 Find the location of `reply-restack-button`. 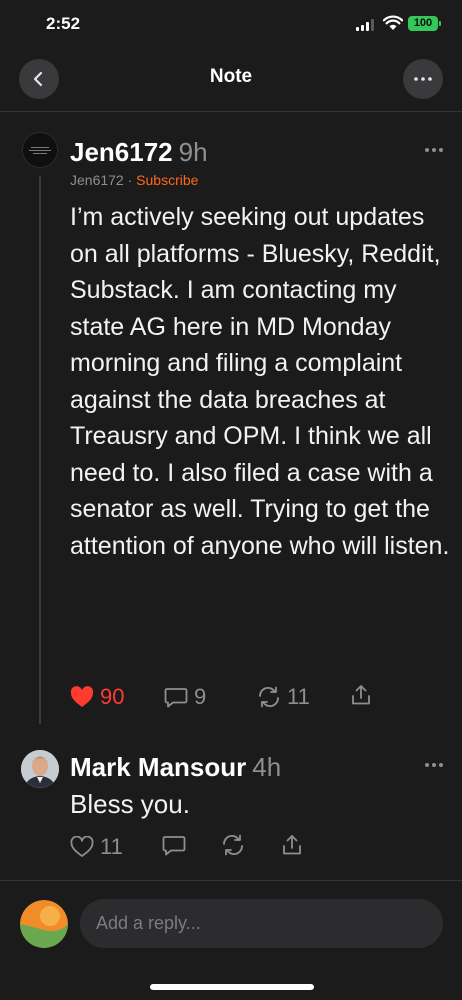

reply-restack-button is located at coordinates (233, 845).